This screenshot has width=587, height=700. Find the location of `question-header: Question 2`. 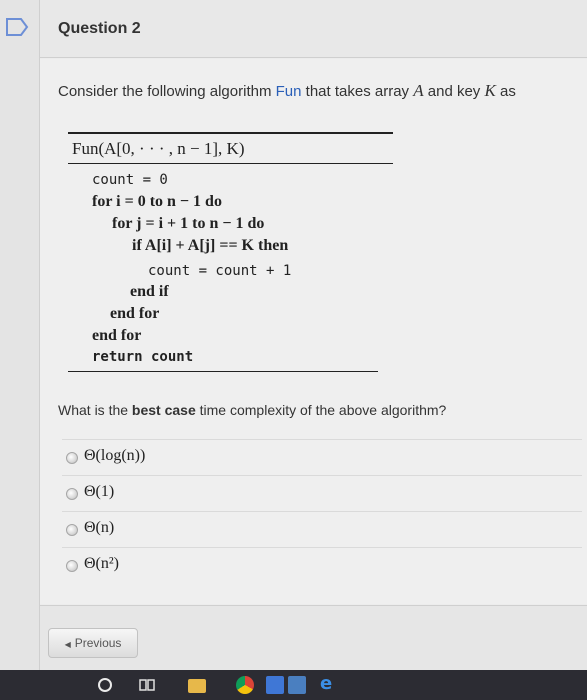

question-header: Question 2 is located at coordinates (313, 29).